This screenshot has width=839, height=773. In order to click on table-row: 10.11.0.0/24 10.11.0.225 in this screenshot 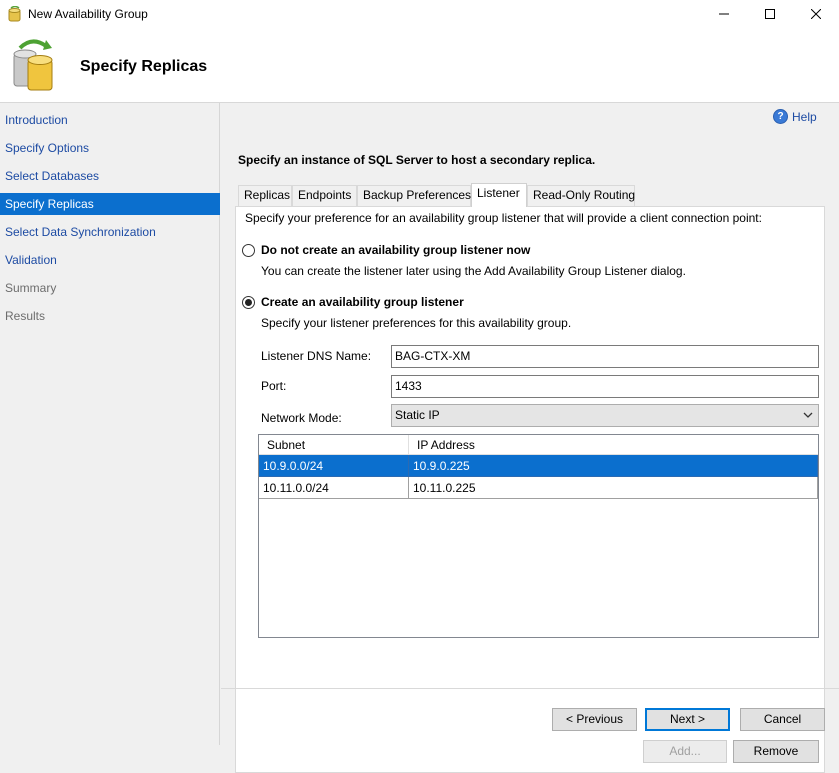, I will do `click(538, 488)`.